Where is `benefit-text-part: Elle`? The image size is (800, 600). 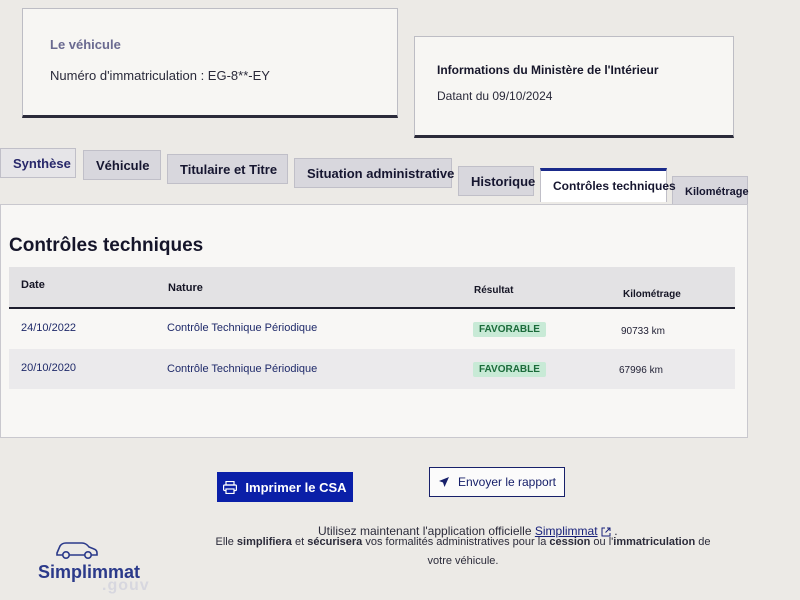 benefit-text-part: Elle is located at coordinates (224, 542).